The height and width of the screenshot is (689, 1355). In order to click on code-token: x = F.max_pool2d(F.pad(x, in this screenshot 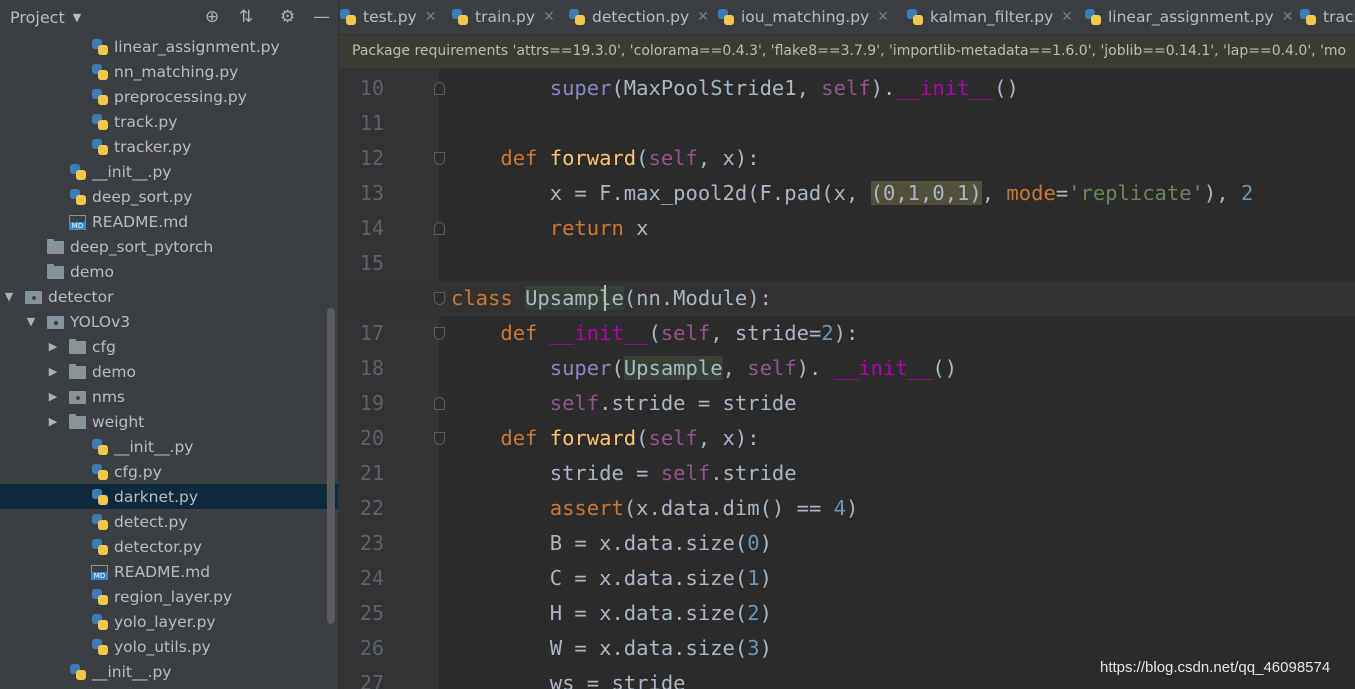, I will do `click(661, 193)`.